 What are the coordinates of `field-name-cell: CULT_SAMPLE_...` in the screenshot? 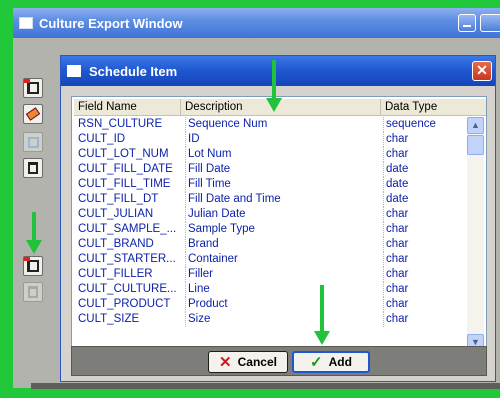 It's located at (127, 229).